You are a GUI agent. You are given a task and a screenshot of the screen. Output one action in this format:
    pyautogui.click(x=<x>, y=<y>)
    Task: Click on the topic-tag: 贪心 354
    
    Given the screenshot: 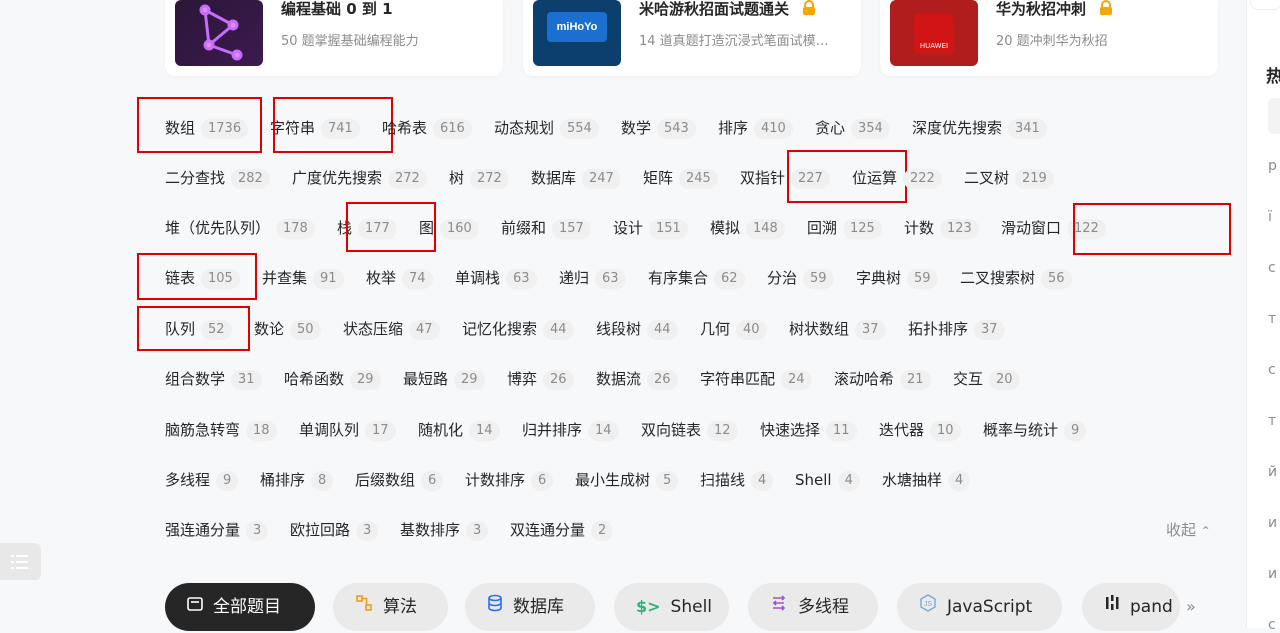 What is the action you would take?
    pyautogui.click(x=852, y=128)
    